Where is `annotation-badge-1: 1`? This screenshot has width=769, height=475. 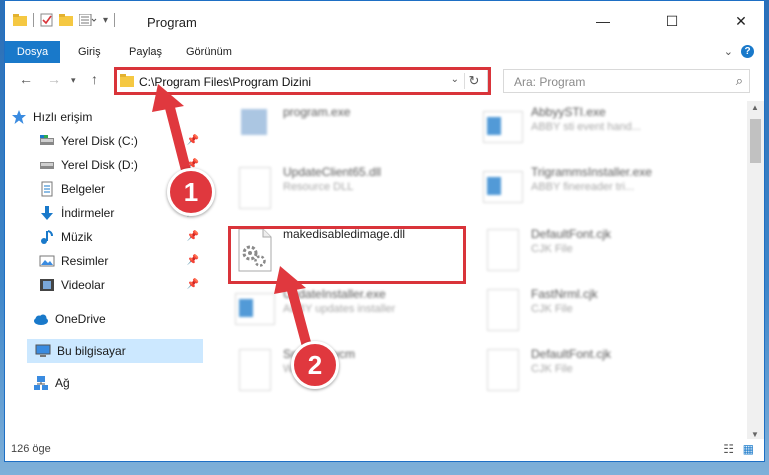
annotation-badge-1: 1 is located at coordinates (191, 192).